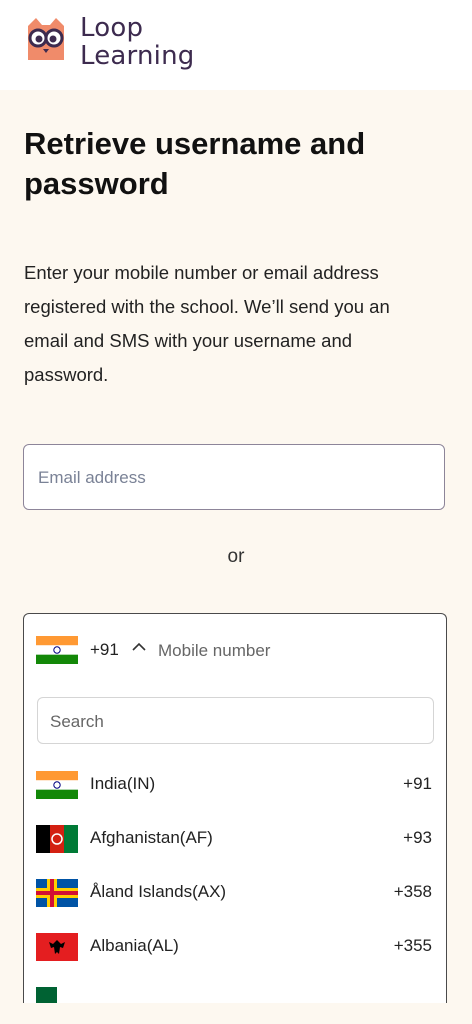  Describe the element at coordinates (104, 650) in the screenshot. I see `selected-dial-code: +91` at that location.